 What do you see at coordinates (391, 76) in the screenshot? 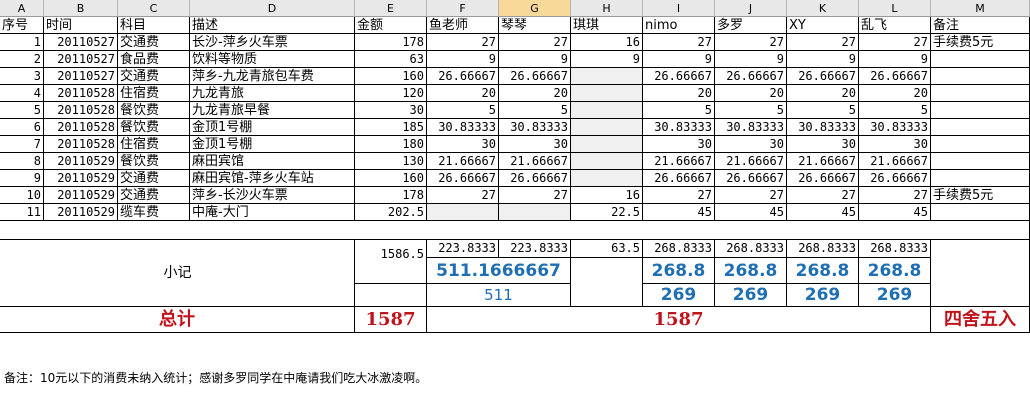
I see `data-cell: 160` at bounding box center [391, 76].